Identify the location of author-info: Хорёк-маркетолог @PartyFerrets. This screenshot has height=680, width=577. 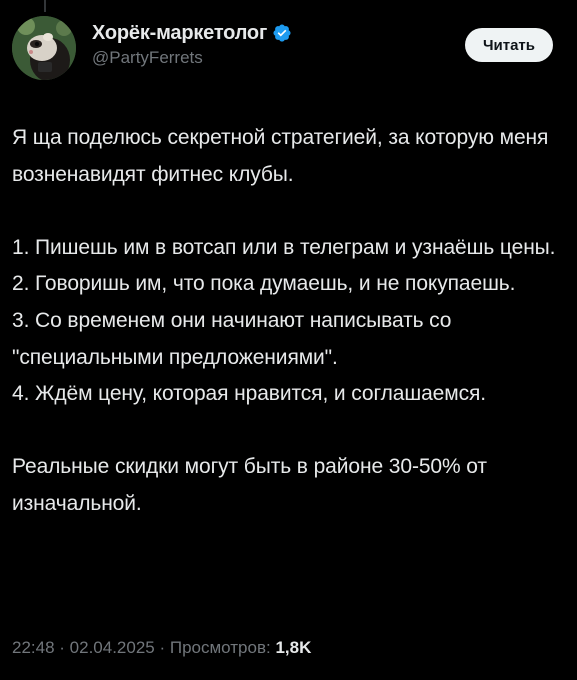
(192, 44).